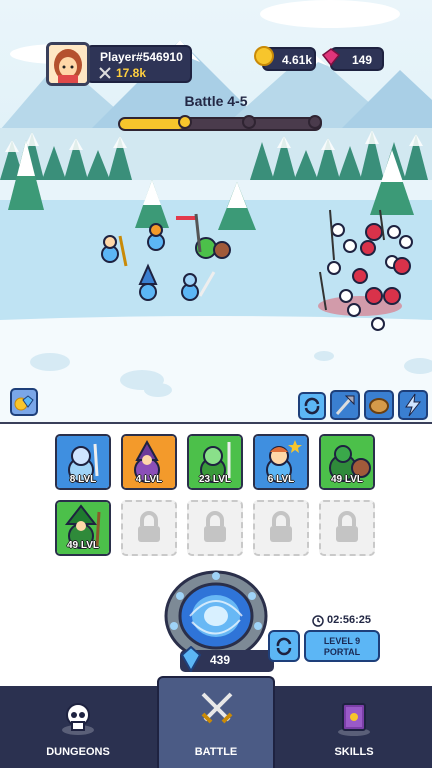 The width and height of the screenshot is (432, 768). I want to click on hero-level: 6 LVL, so click(281, 479).